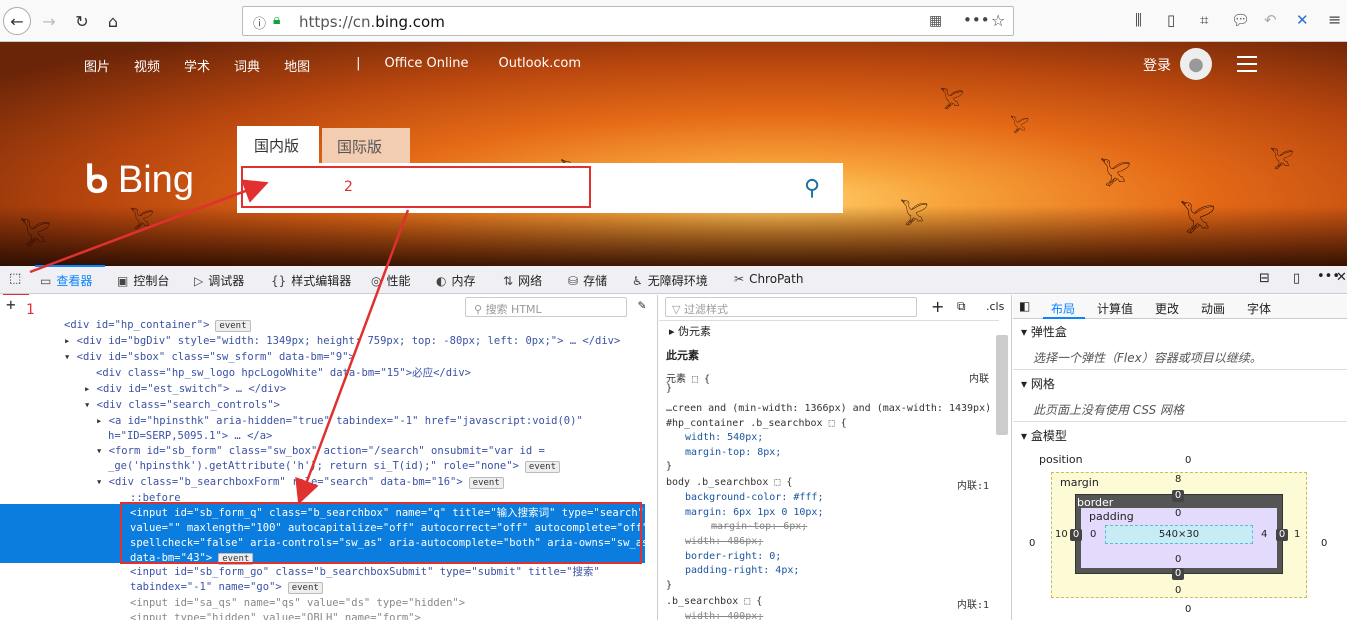 This screenshot has height=620, width=1347. Describe the element at coordinates (149, 226) in the screenshot. I see `arrow-picker-to-search` at that location.